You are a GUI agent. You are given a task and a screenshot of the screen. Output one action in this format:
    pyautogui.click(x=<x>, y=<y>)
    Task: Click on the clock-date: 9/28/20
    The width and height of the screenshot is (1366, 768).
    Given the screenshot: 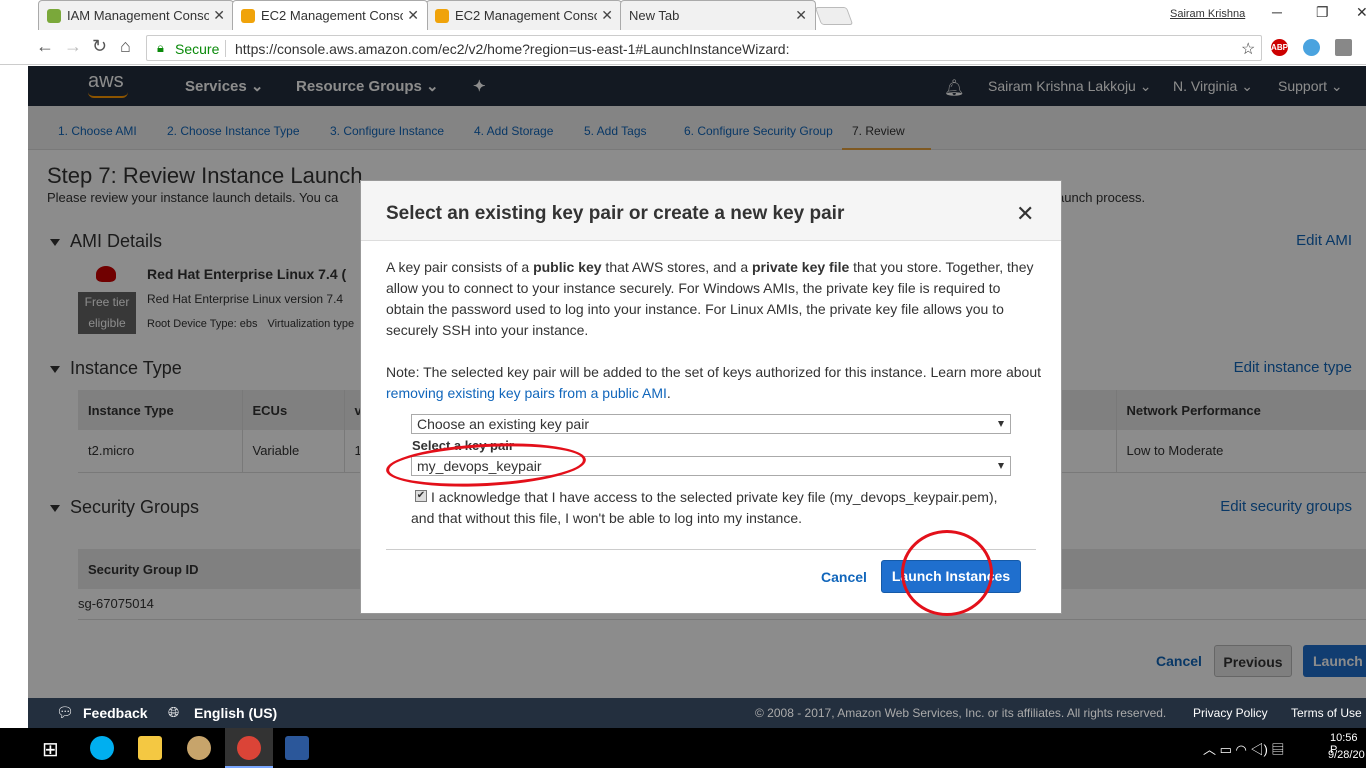 What is the action you would take?
    pyautogui.click(x=1346, y=755)
    